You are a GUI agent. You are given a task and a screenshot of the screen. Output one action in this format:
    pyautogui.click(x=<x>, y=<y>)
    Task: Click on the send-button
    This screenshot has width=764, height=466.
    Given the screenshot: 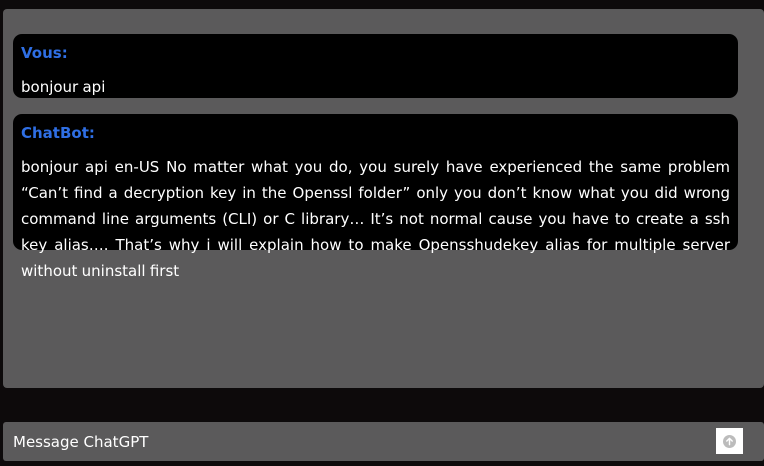 What is the action you would take?
    pyautogui.click(x=729, y=441)
    